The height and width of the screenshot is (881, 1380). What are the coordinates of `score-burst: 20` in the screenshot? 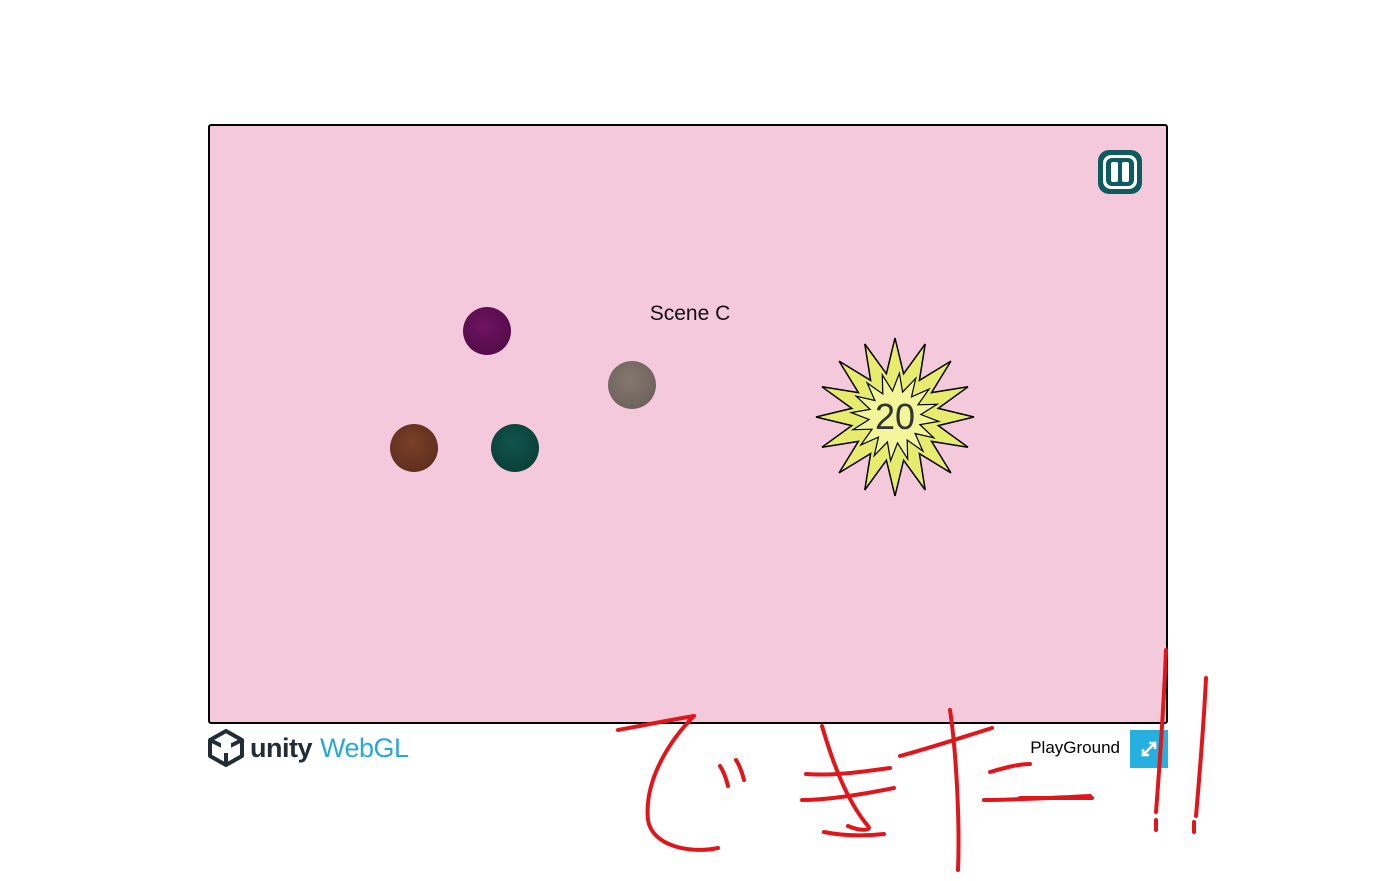 It's located at (895, 417).